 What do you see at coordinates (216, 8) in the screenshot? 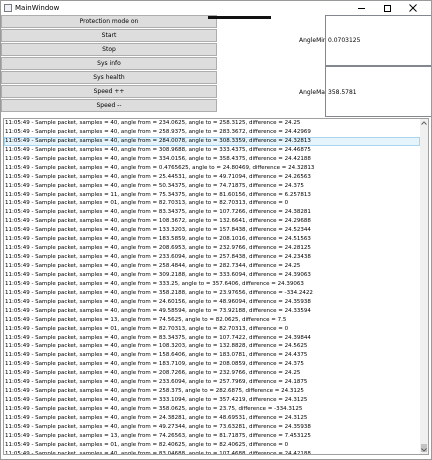
I see `title-bar: MainWindow` at bounding box center [216, 8].